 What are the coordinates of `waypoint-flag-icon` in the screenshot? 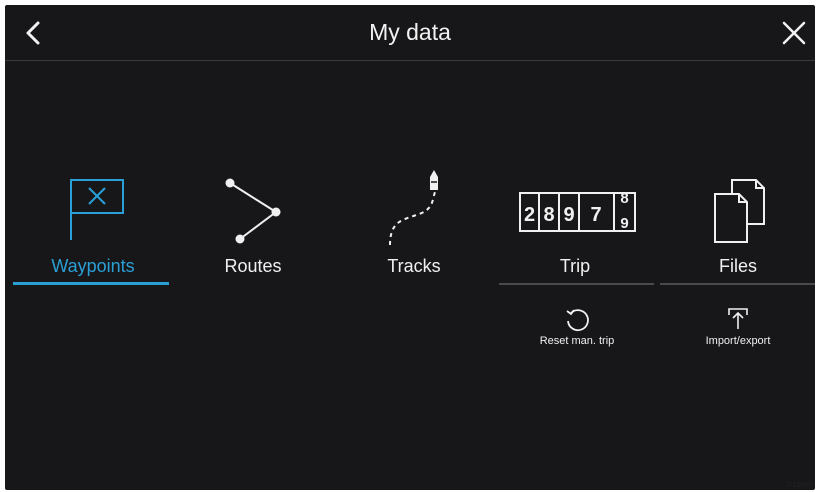 It's located at (97, 209).